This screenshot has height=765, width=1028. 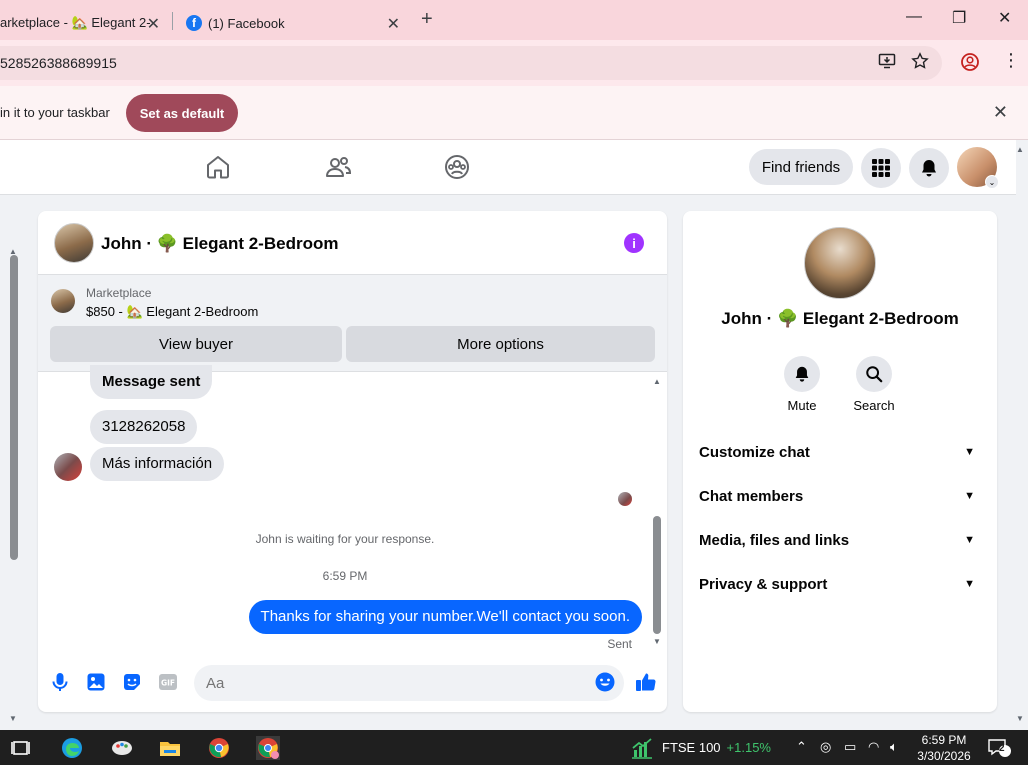 I want to click on message-bubble: Más información, so click(x=157, y=464).